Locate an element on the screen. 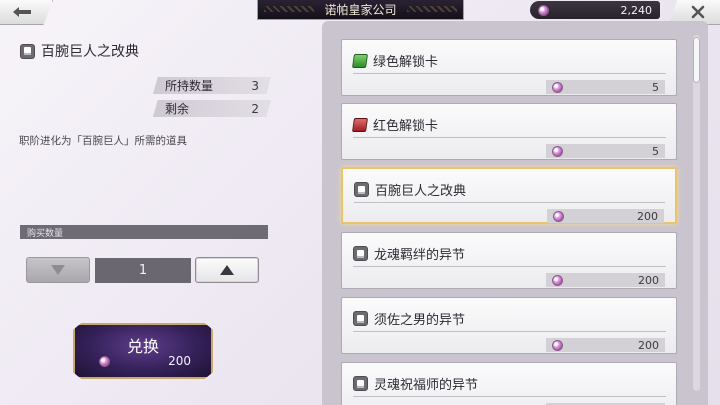 The height and width of the screenshot is (405, 720). shop-item-label: 龙魂羁绊的异节 is located at coordinates (420, 255).